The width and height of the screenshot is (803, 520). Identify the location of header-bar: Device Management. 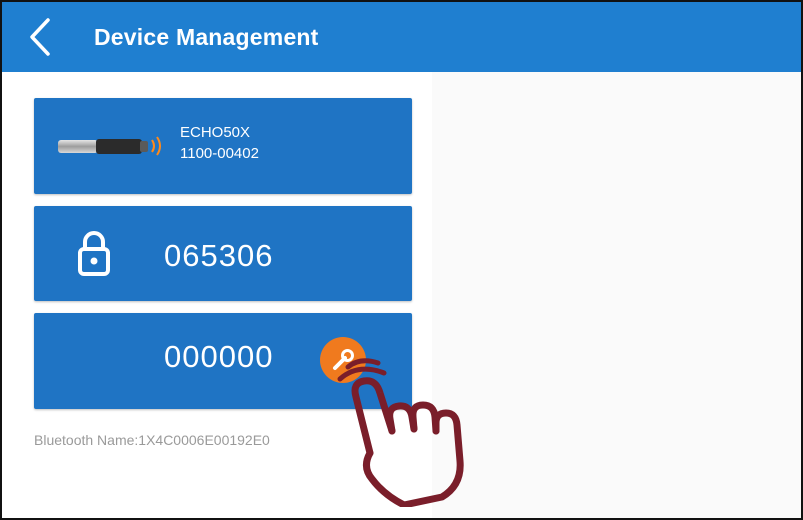
(401, 37).